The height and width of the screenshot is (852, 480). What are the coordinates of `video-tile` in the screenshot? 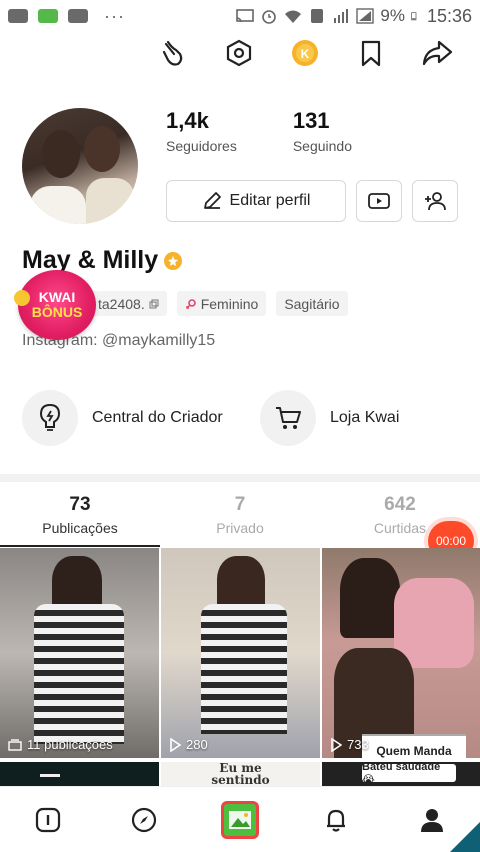 It's located at (79, 774).